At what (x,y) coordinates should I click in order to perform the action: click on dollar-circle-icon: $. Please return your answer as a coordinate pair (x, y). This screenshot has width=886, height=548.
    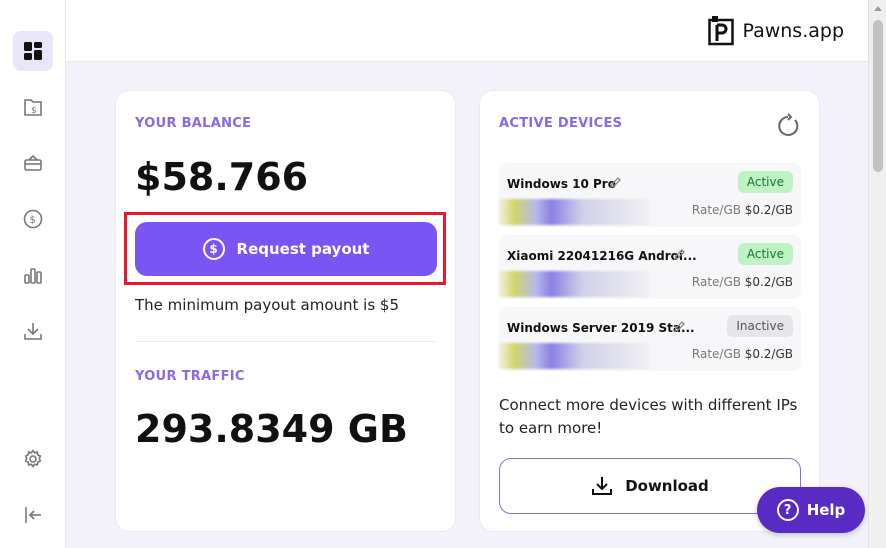
    Looking at the image, I should click on (33, 219).